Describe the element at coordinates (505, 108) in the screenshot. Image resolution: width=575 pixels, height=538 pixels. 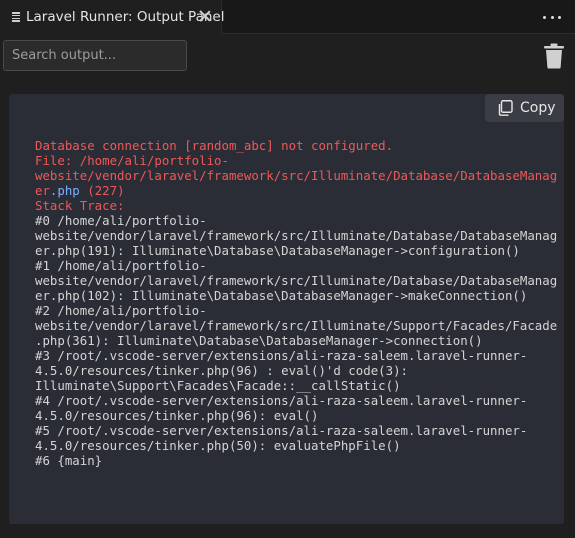
I see `copy-icon` at that location.